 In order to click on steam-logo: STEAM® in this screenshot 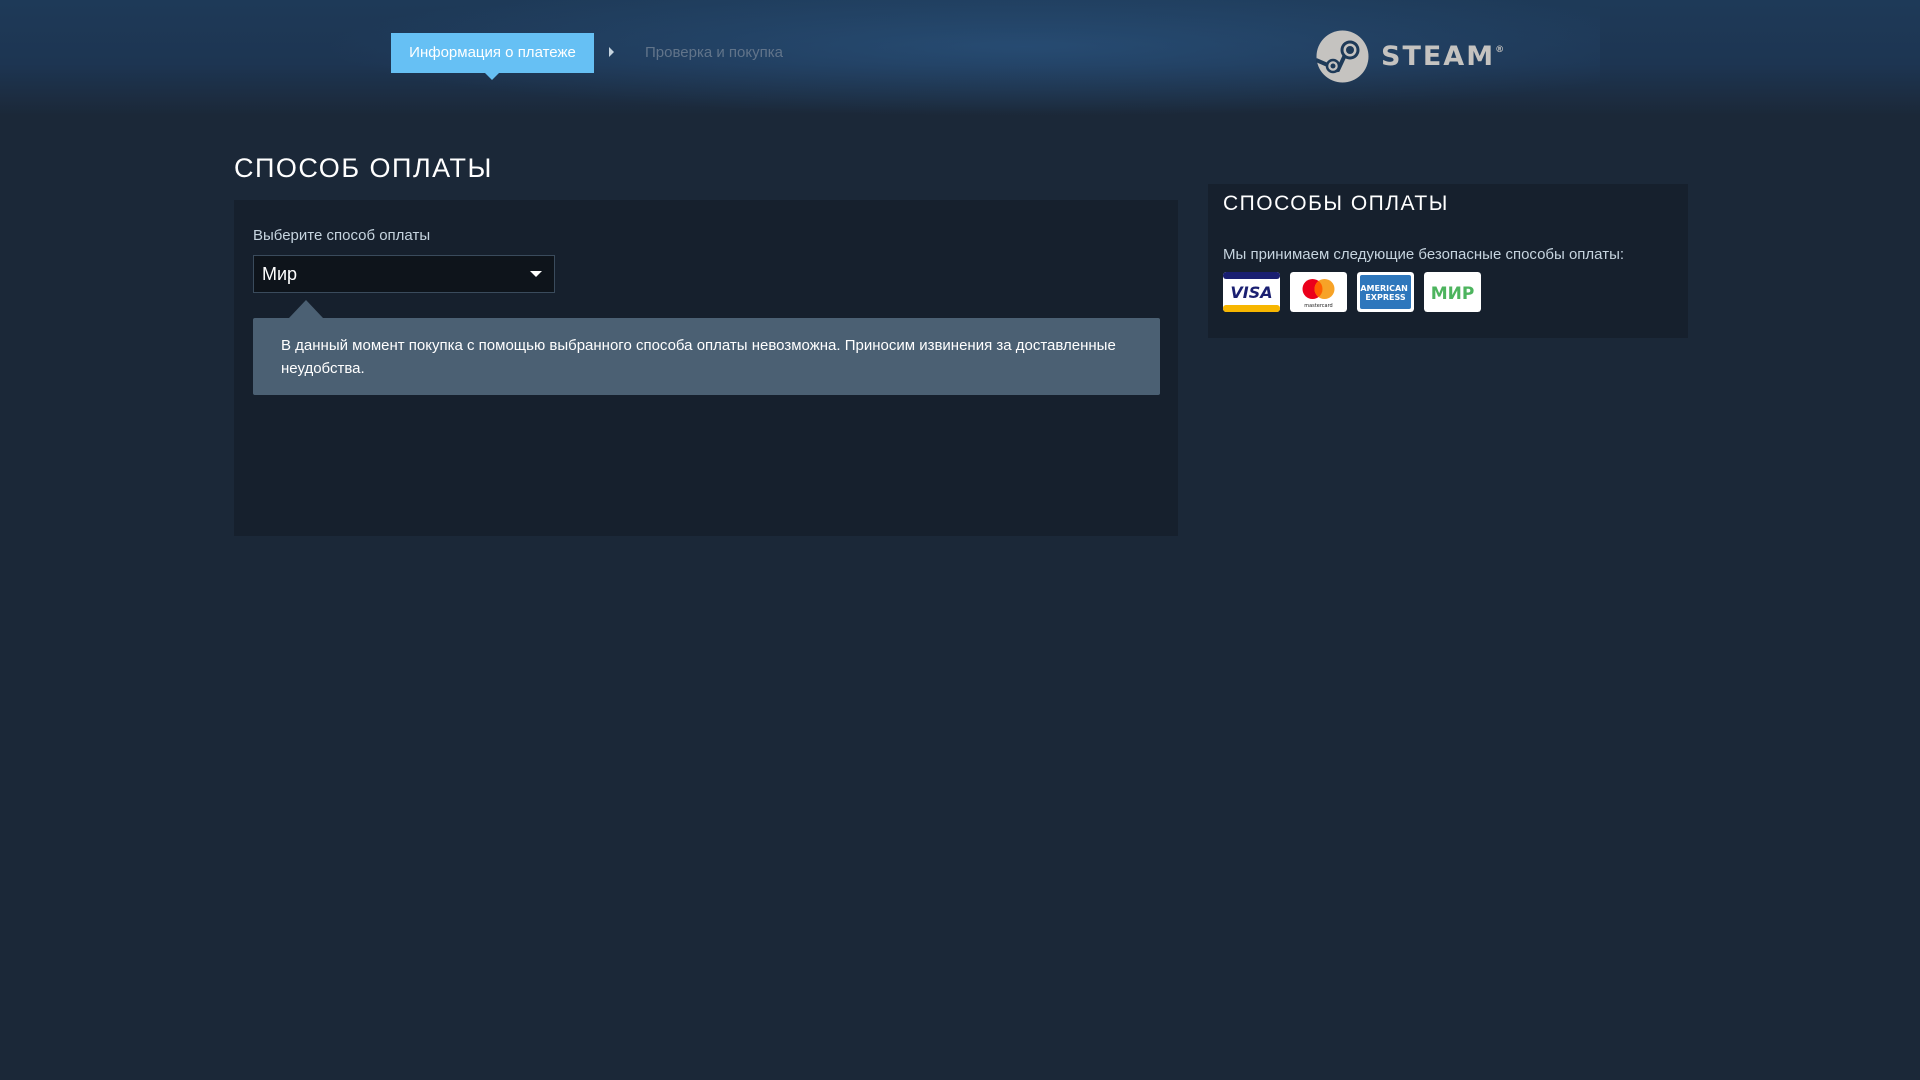, I will do `click(1410, 56)`.